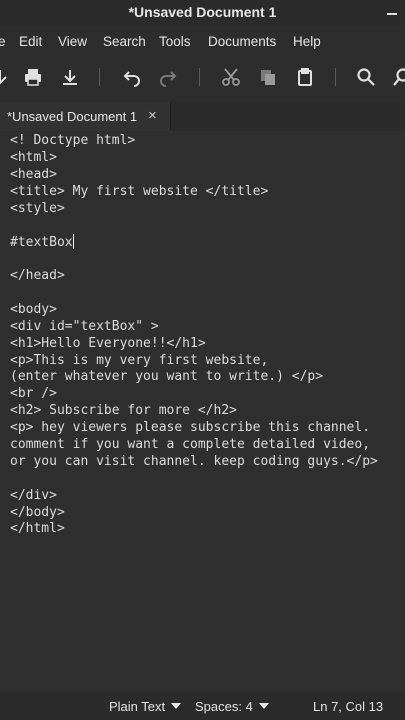 This screenshot has width=405, height=720. I want to click on current-line-text: #textBox, so click(41, 243).